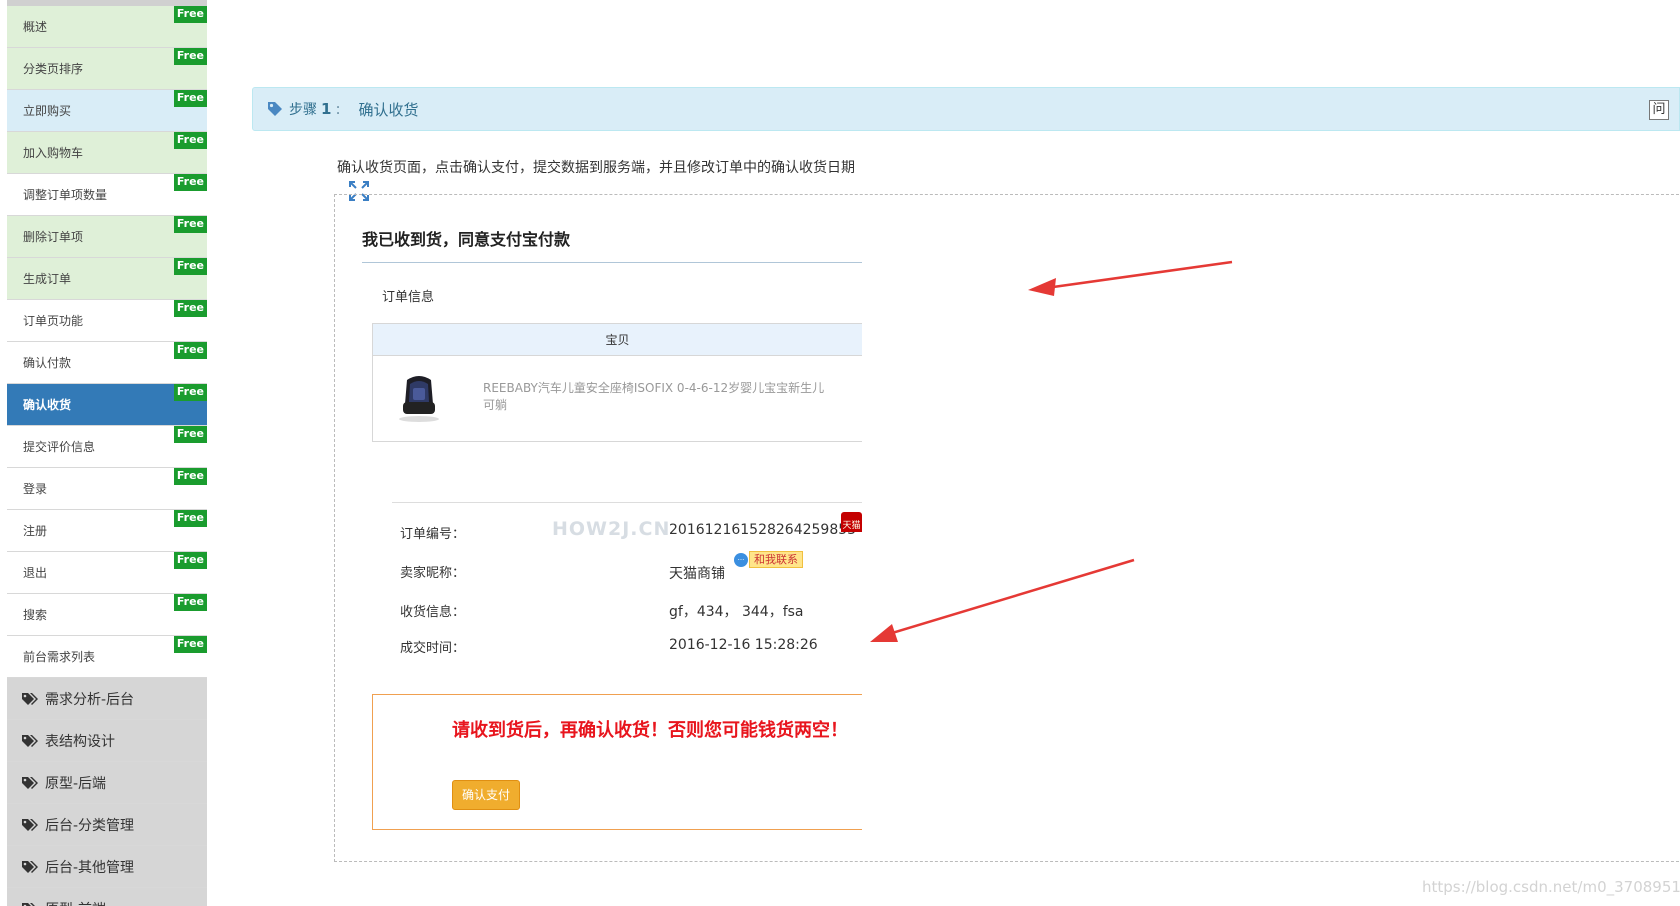 This screenshot has height=906, width=1680. What do you see at coordinates (1008, 598) in the screenshot?
I see `arrow-lower` at bounding box center [1008, 598].